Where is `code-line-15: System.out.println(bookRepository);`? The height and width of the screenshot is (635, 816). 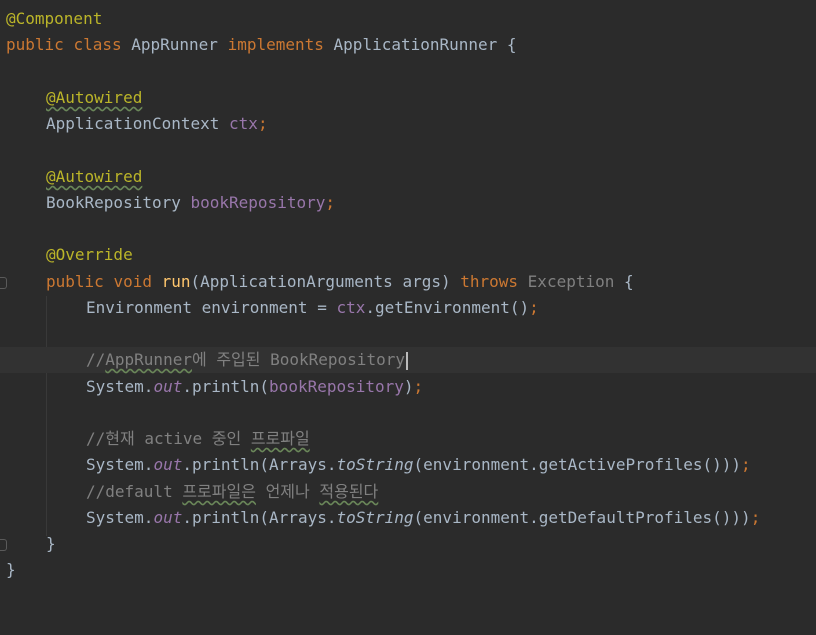 code-line-15: System.out.println(bookRepository); is located at coordinates (408, 387).